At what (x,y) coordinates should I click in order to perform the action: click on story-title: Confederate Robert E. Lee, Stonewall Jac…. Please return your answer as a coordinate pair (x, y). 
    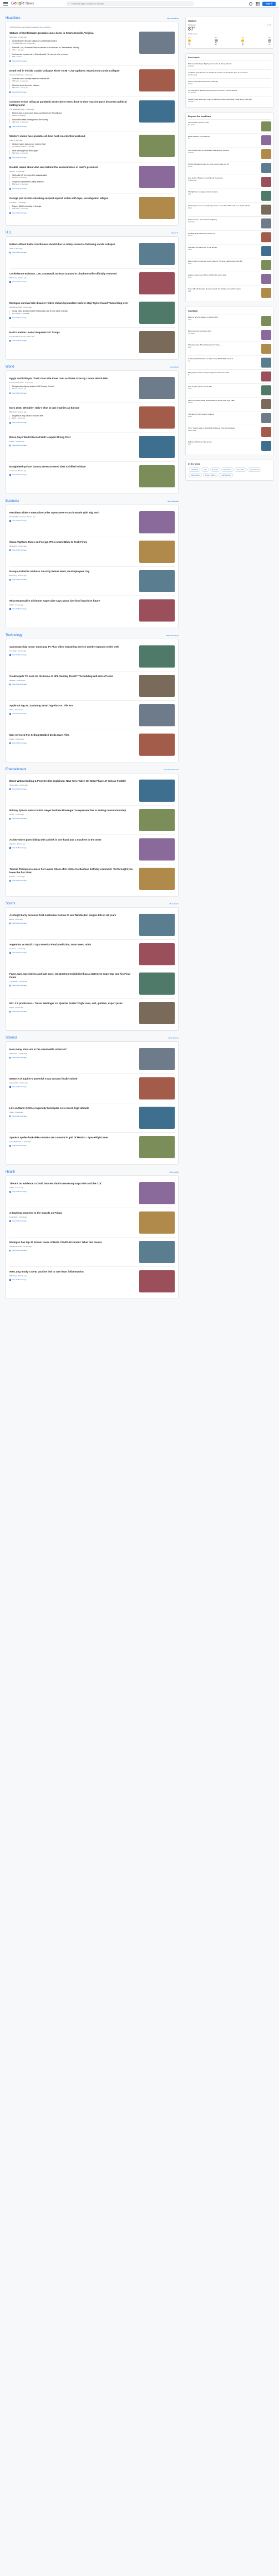
    Looking at the image, I should click on (72, 274).